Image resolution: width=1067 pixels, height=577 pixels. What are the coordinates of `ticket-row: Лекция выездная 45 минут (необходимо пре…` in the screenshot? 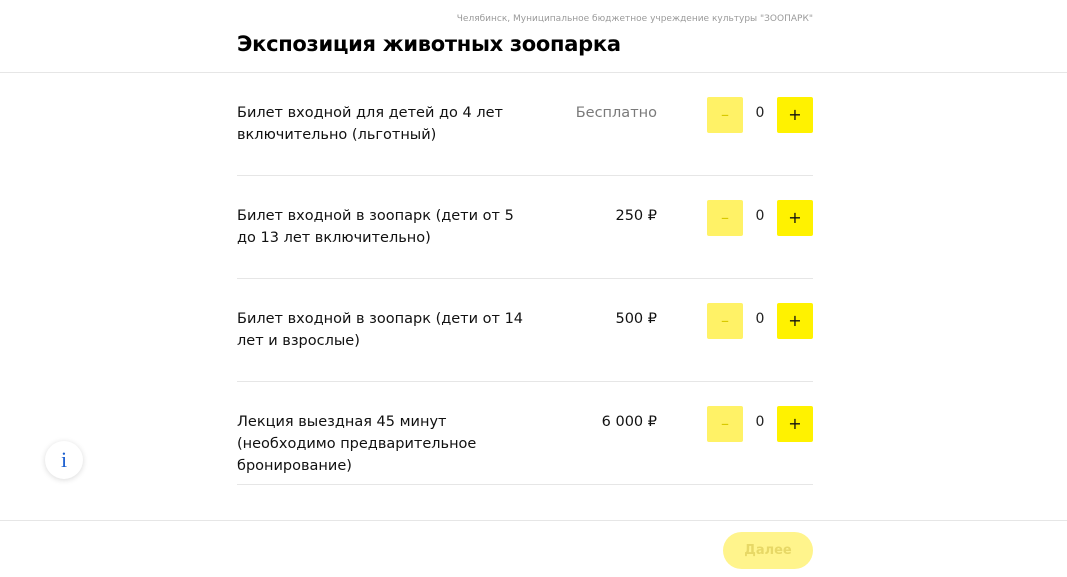 It's located at (525, 433).